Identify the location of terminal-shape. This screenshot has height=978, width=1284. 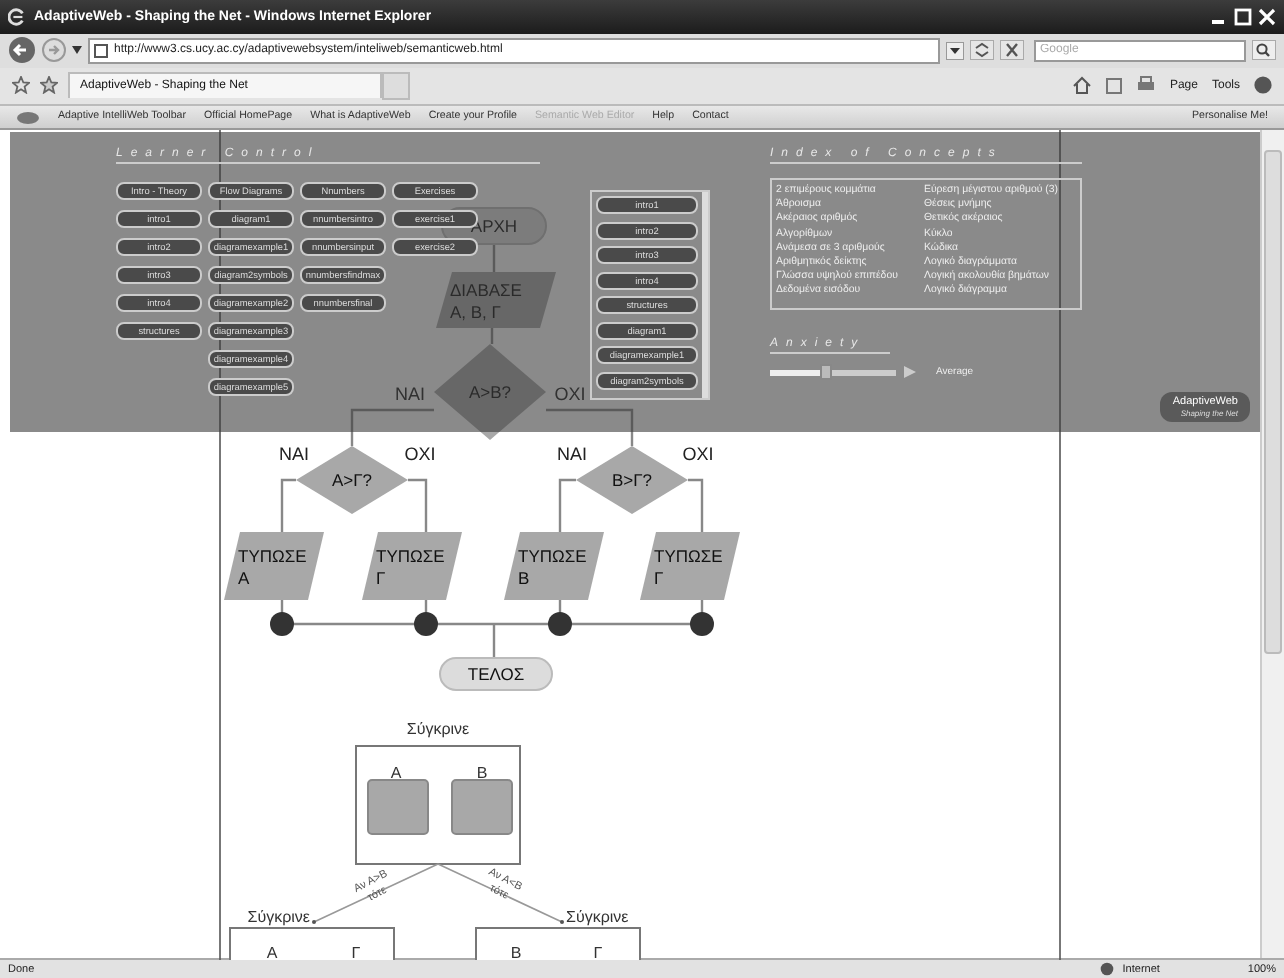
(496, 674).